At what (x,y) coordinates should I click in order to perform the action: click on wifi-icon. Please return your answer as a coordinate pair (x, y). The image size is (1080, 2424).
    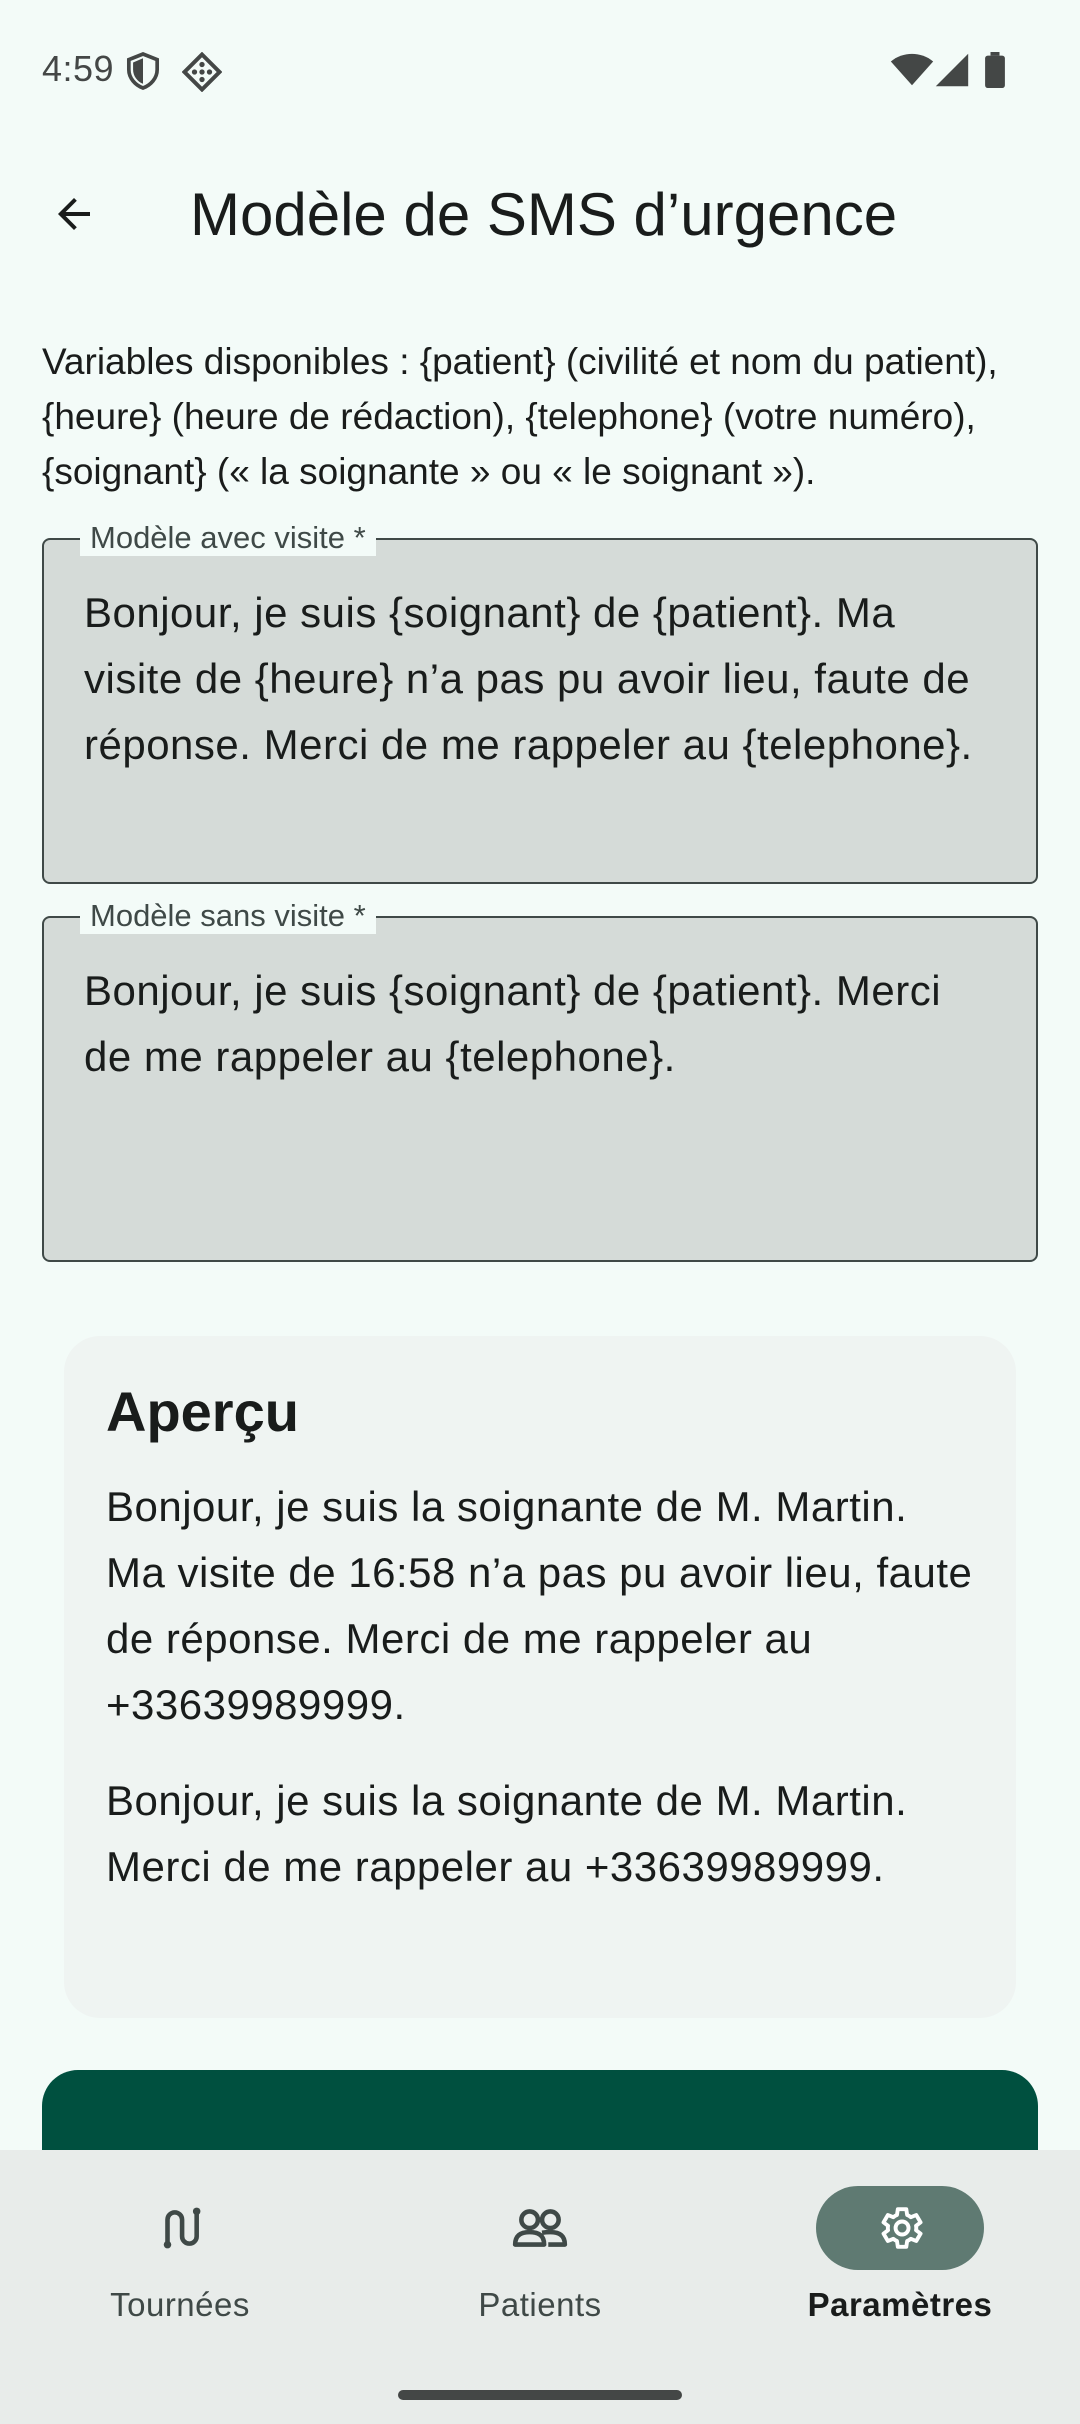
    Looking at the image, I should click on (912, 69).